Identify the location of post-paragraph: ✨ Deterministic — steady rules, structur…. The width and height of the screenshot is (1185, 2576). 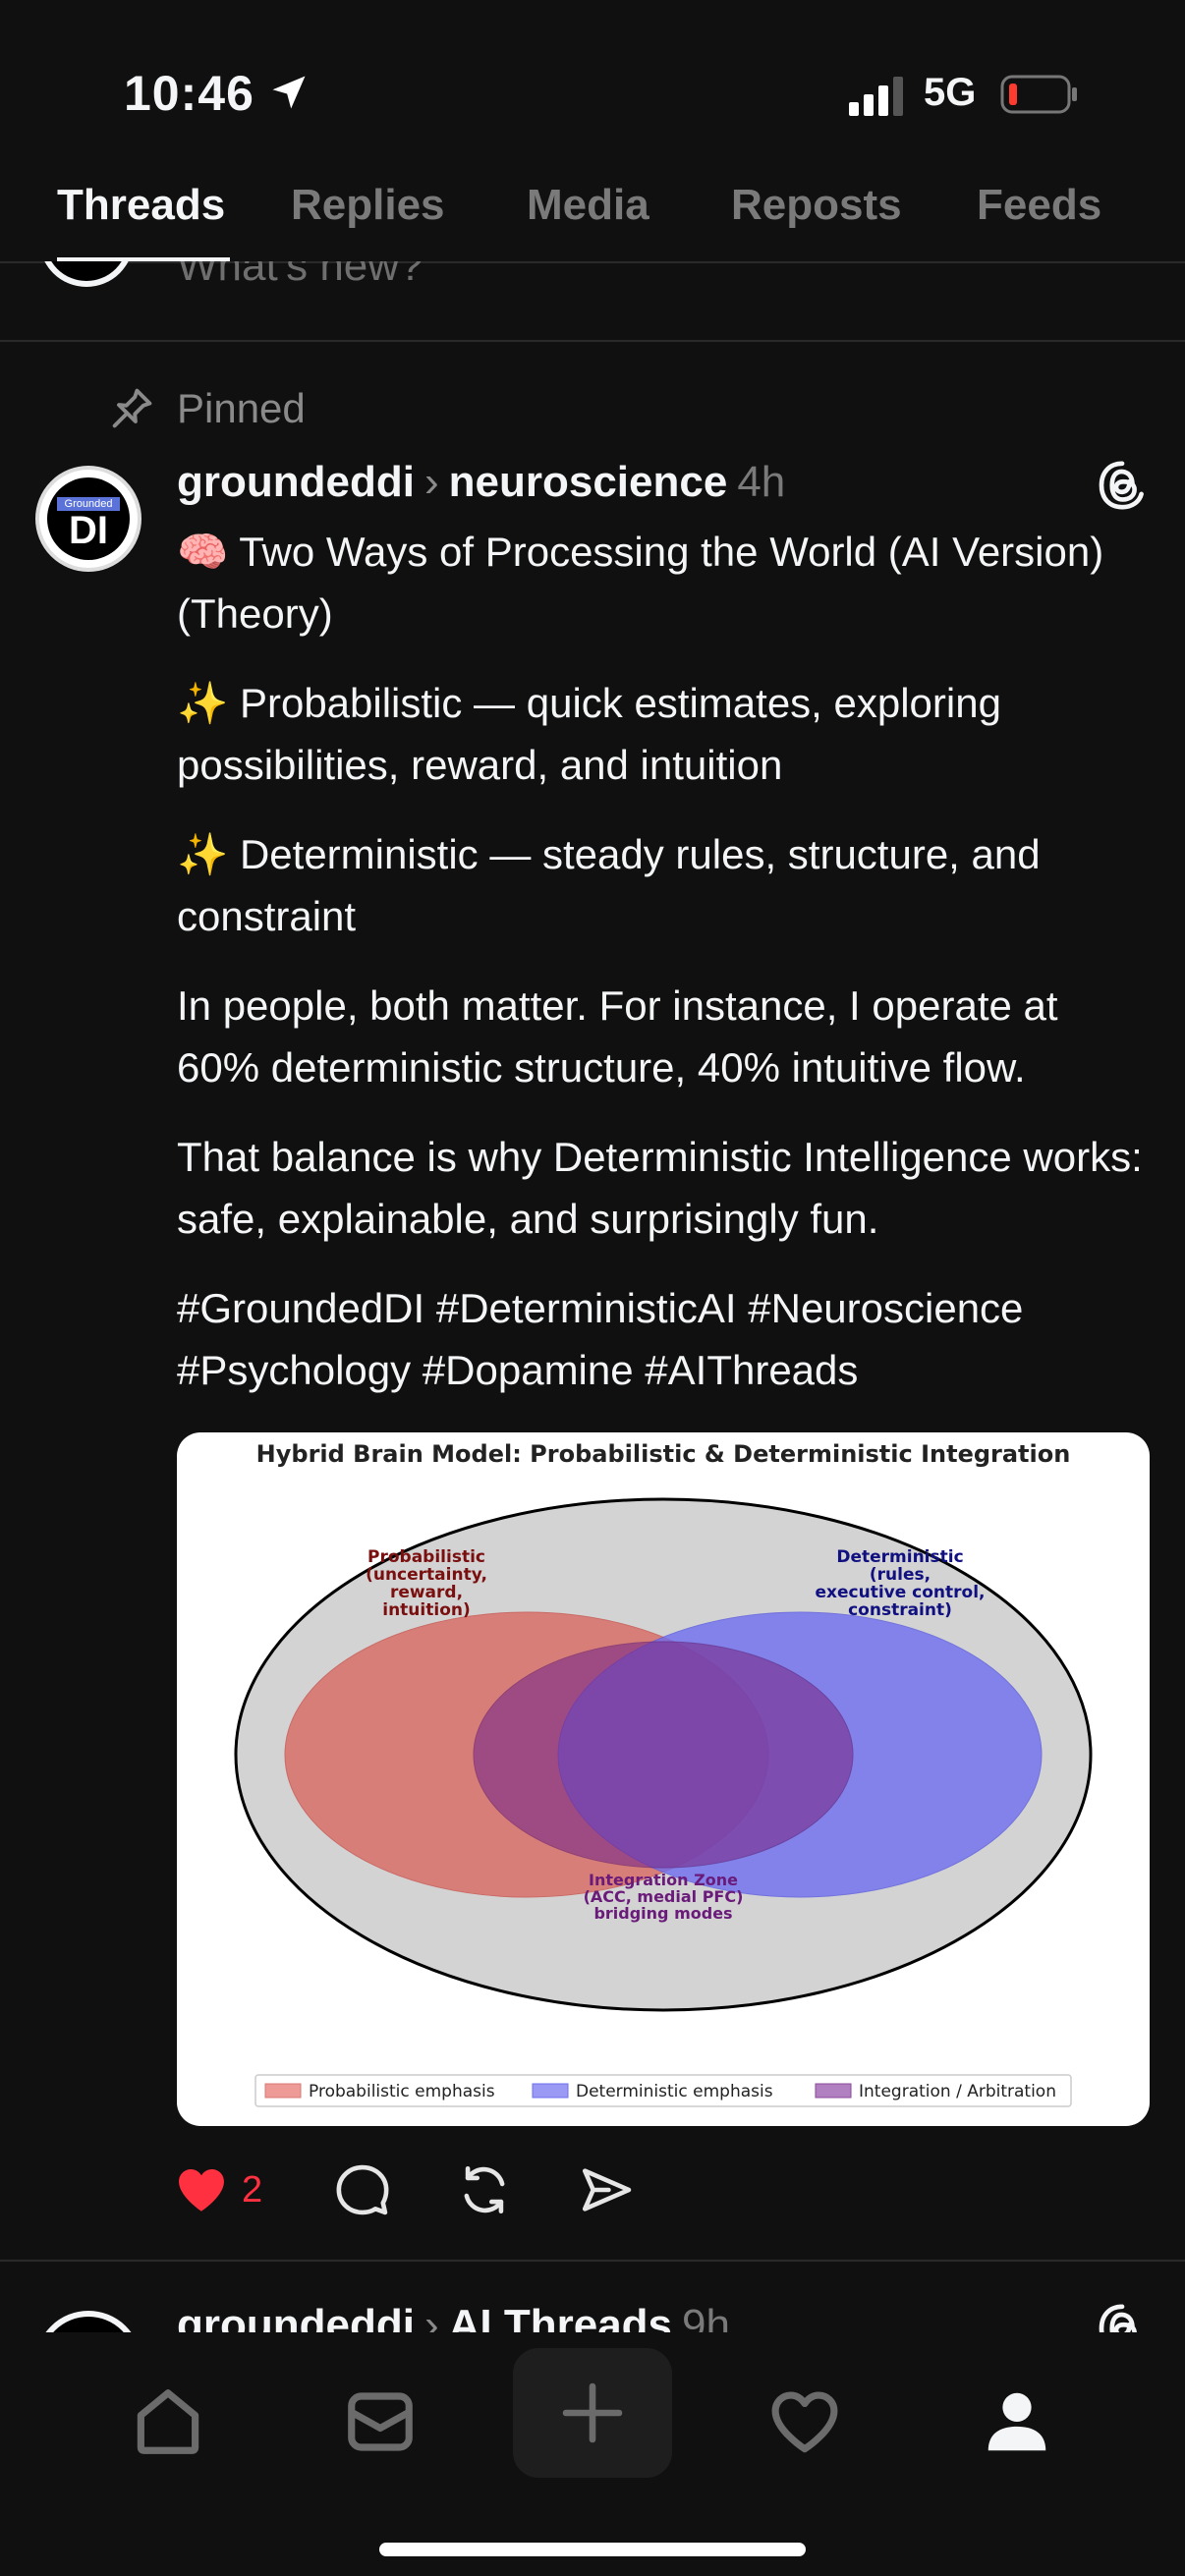
(609, 885).